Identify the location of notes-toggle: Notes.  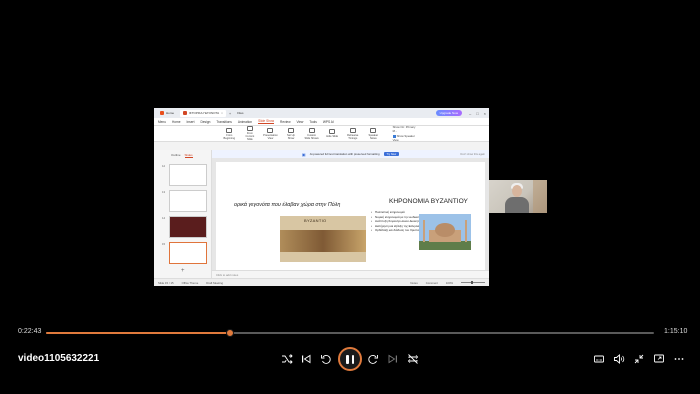
(413, 283).